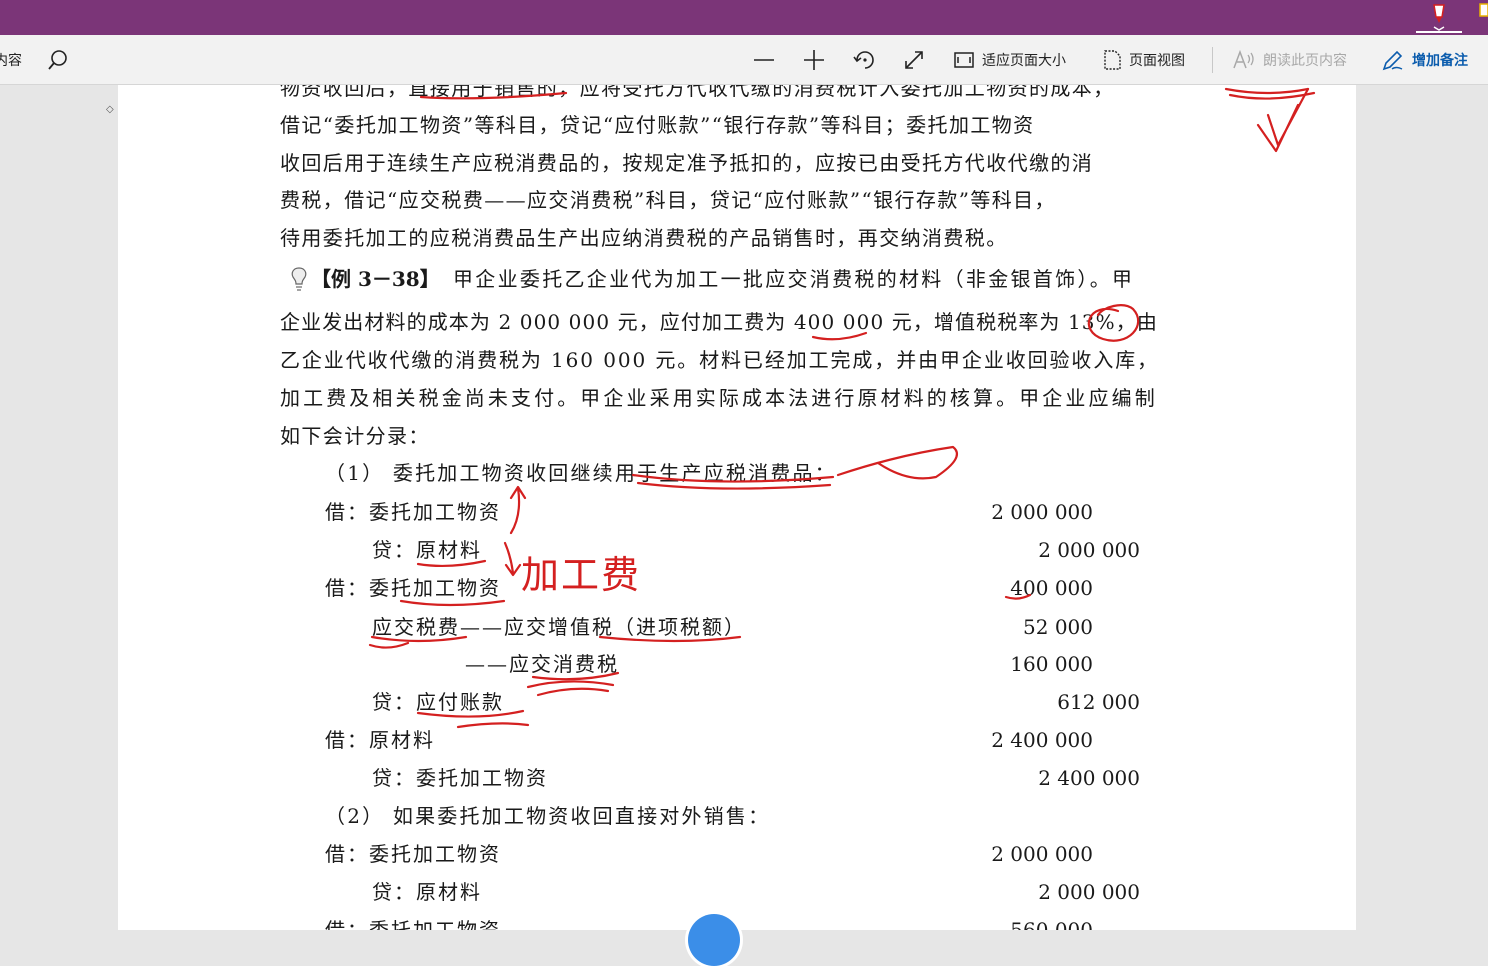 The height and width of the screenshot is (966, 1488). Describe the element at coordinates (548, 816) in the screenshot. I see `section-heading: （2） 如果委托加工物资收回直接对外销售：` at that location.